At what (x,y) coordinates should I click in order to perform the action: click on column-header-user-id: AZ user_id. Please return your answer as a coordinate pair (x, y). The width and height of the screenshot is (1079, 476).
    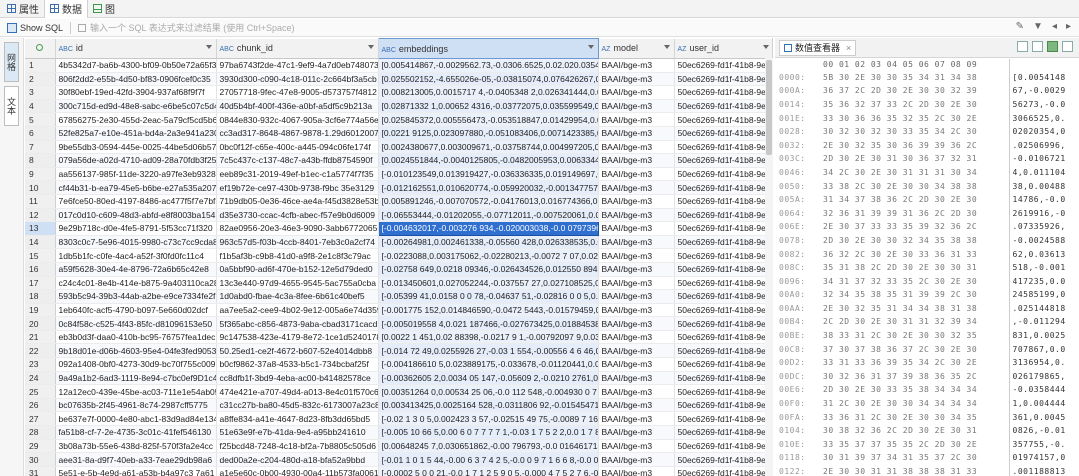
    Looking at the image, I should click on (723, 48).